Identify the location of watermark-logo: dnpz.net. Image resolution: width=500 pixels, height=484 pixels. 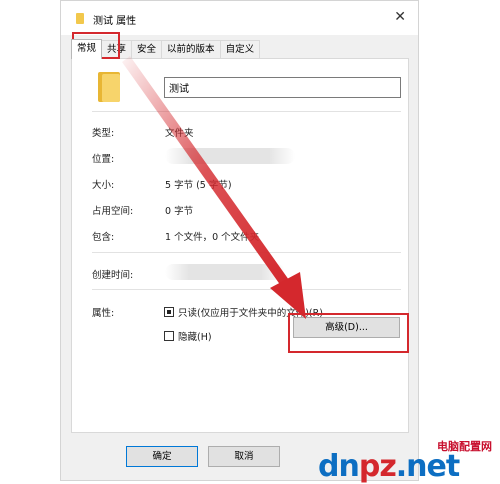
(389, 466).